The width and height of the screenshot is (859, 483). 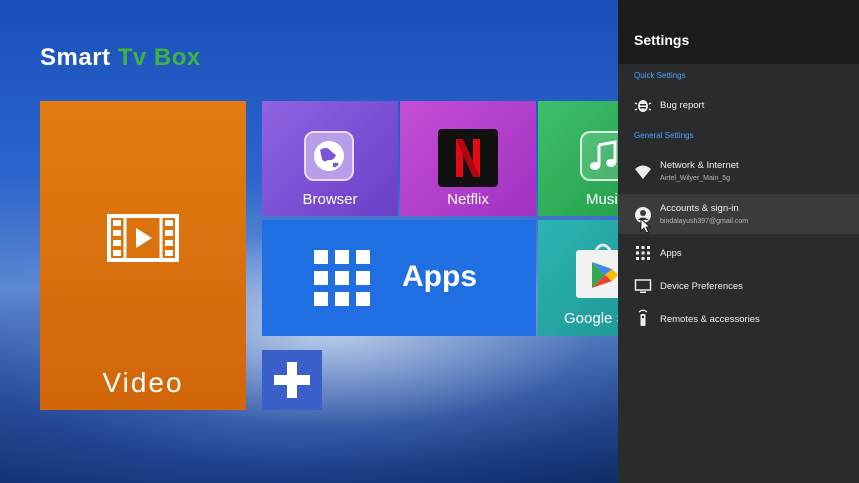 I want to click on plus-icon, so click(x=292, y=380).